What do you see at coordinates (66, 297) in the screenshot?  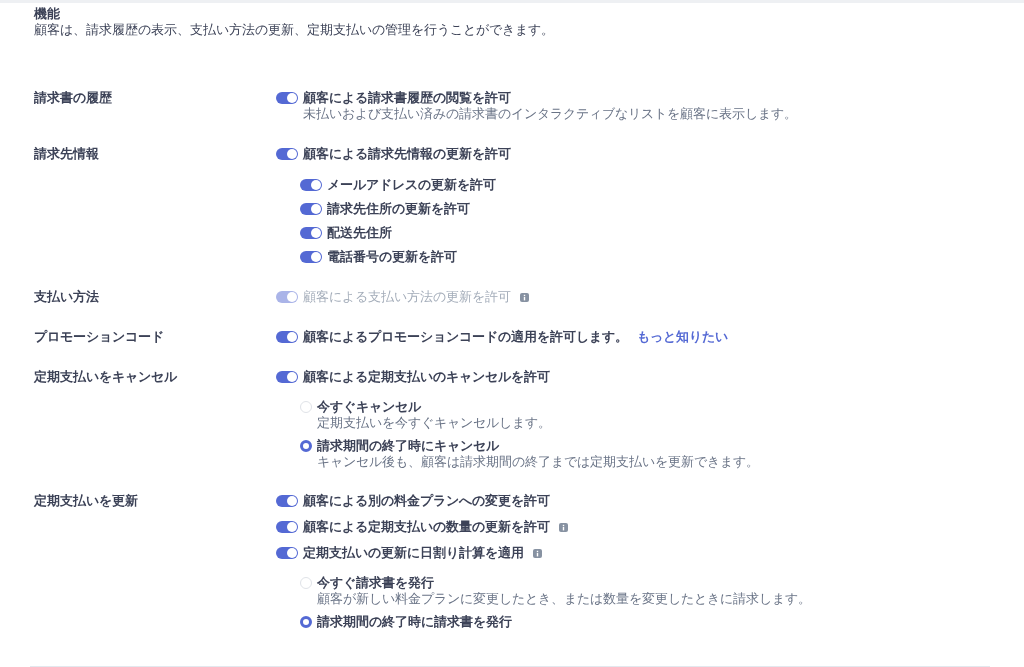 I see `setting-label: 支払い方法` at bounding box center [66, 297].